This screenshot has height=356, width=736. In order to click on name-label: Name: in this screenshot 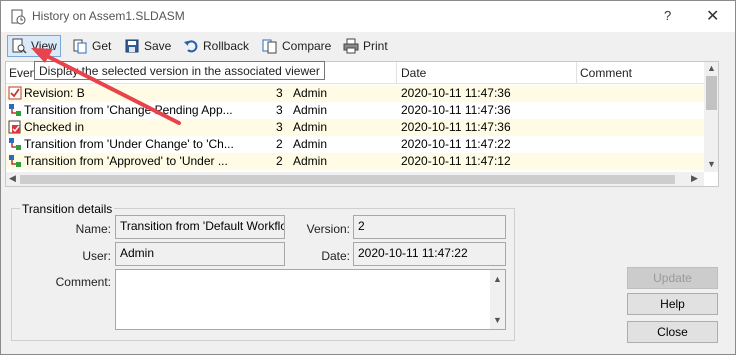, I will do `click(93, 229)`.